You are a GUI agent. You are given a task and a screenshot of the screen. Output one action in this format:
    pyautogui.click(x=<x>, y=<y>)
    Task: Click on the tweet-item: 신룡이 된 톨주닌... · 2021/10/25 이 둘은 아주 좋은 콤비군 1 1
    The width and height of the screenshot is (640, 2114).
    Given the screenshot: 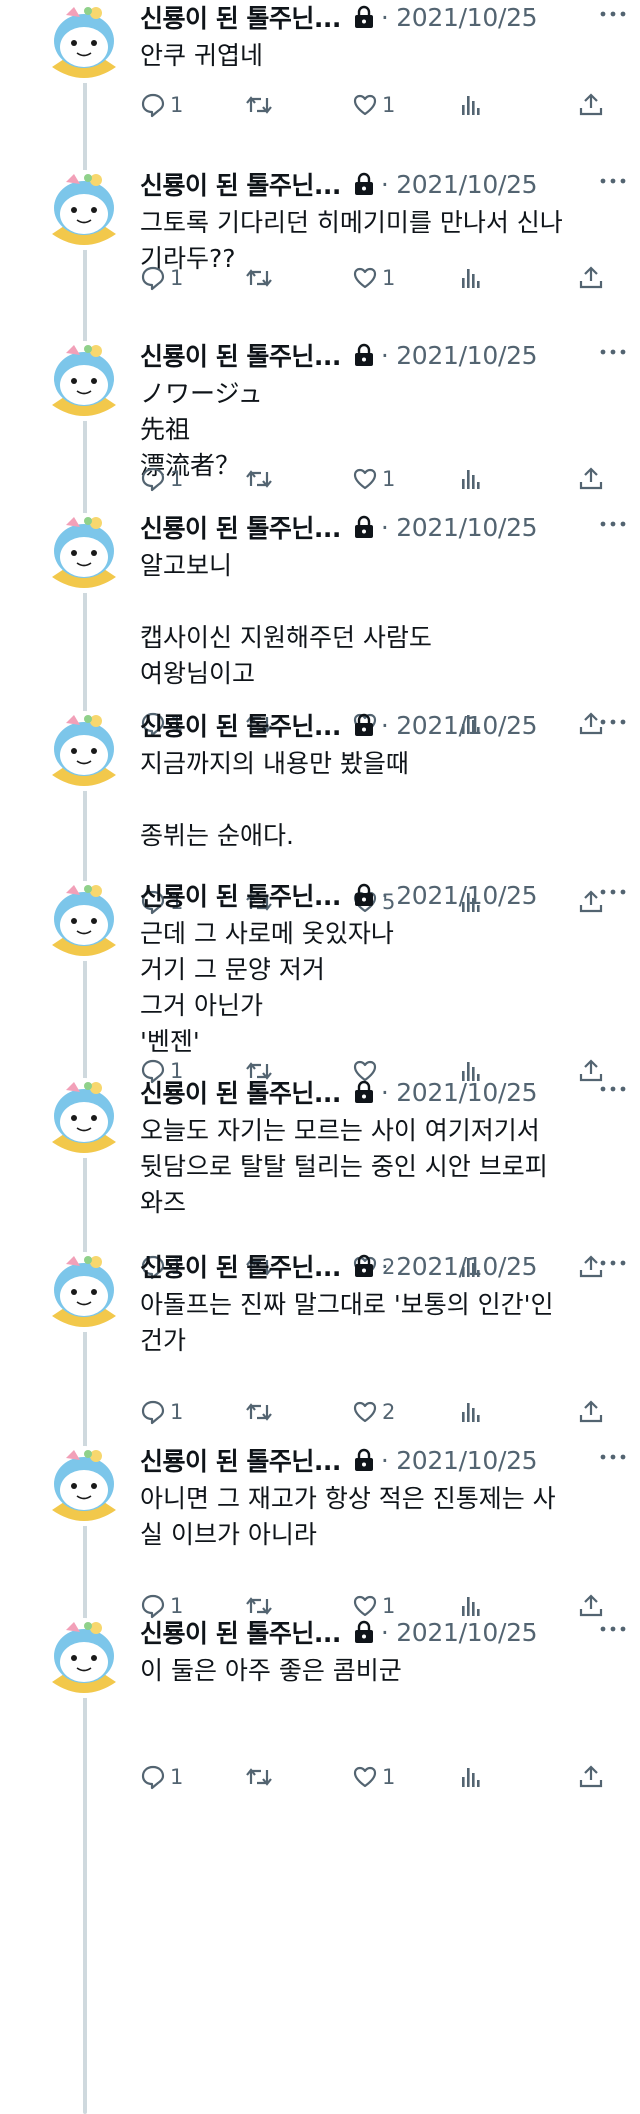 What is the action you would take?
    pyautogui.click(x=320, y=1702)
    